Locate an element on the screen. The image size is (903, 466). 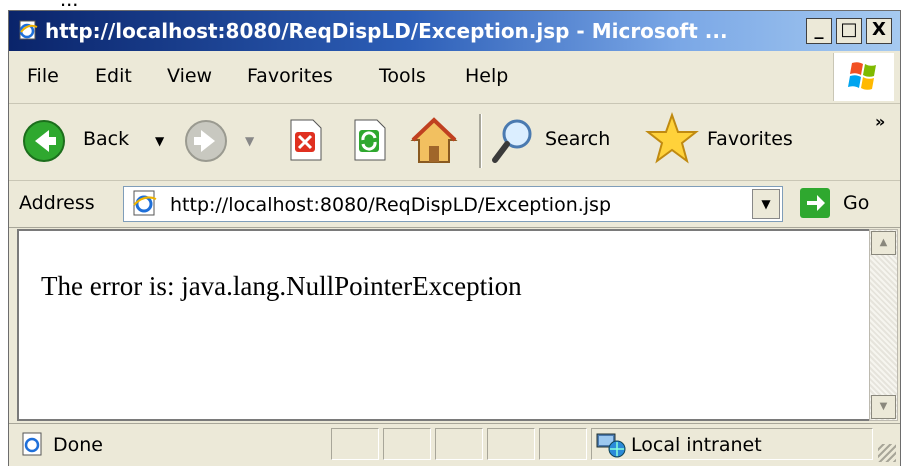
home-icon is located at coordinates (434, 140).